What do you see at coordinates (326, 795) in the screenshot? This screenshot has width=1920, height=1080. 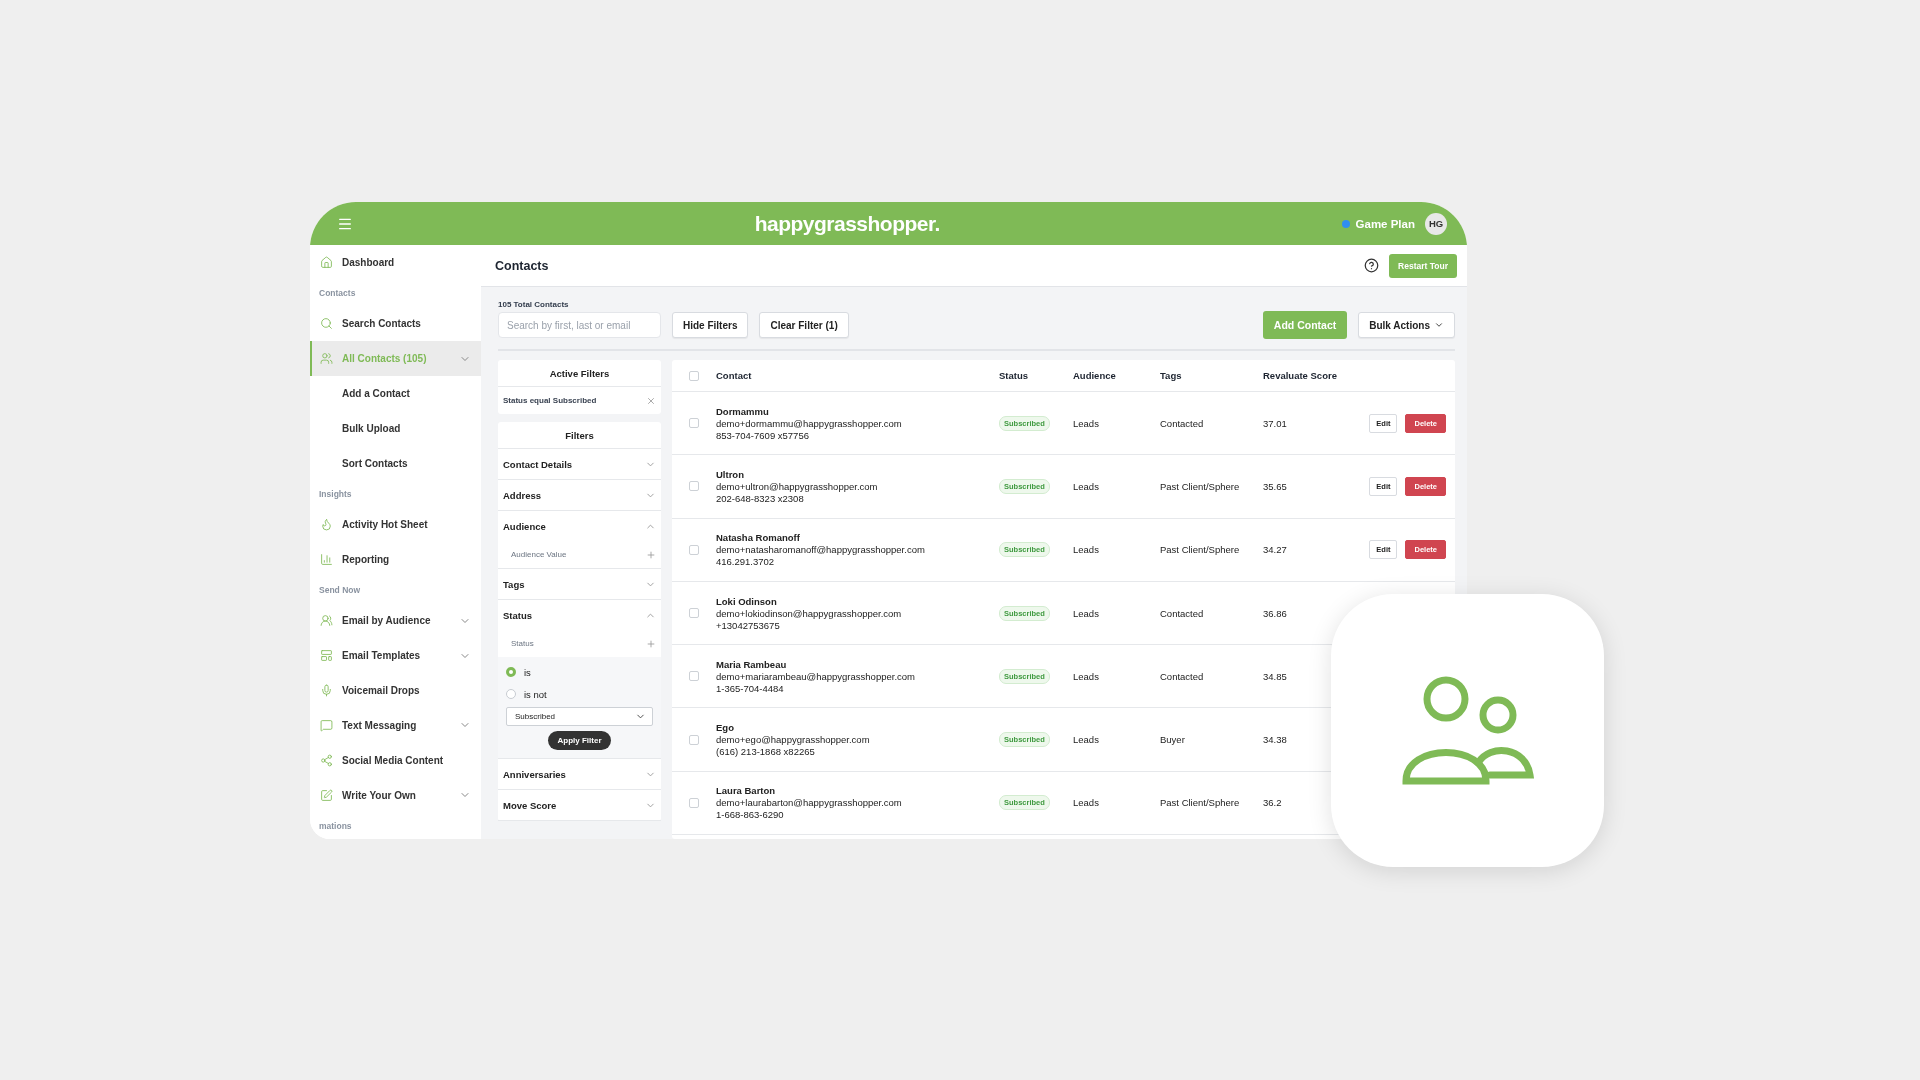 I see `pencil-icon` at bounding box center [326, 795].